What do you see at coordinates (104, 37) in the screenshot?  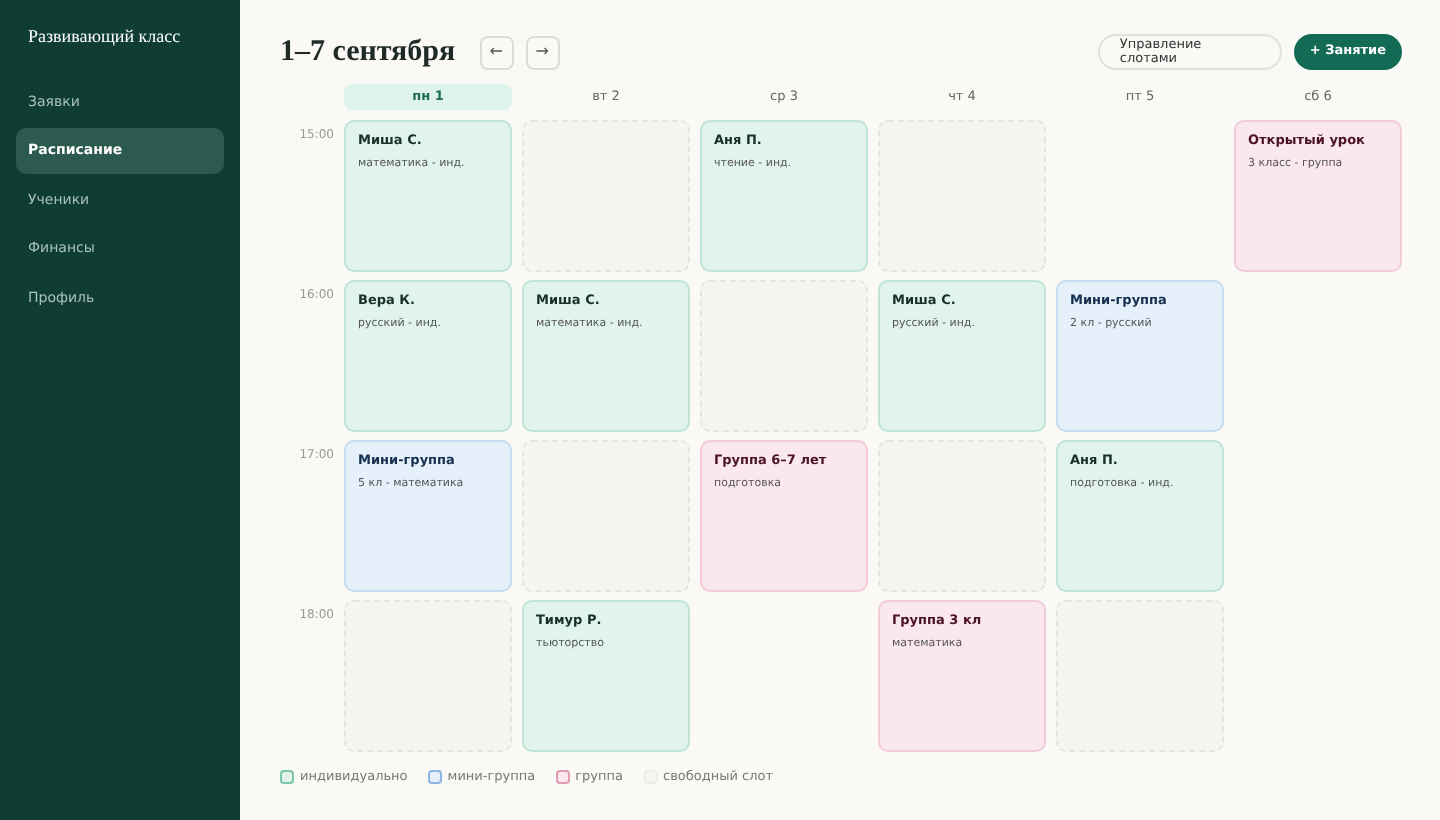 I see `app-title: Развивающий класс` at bounding box center [104, 37].